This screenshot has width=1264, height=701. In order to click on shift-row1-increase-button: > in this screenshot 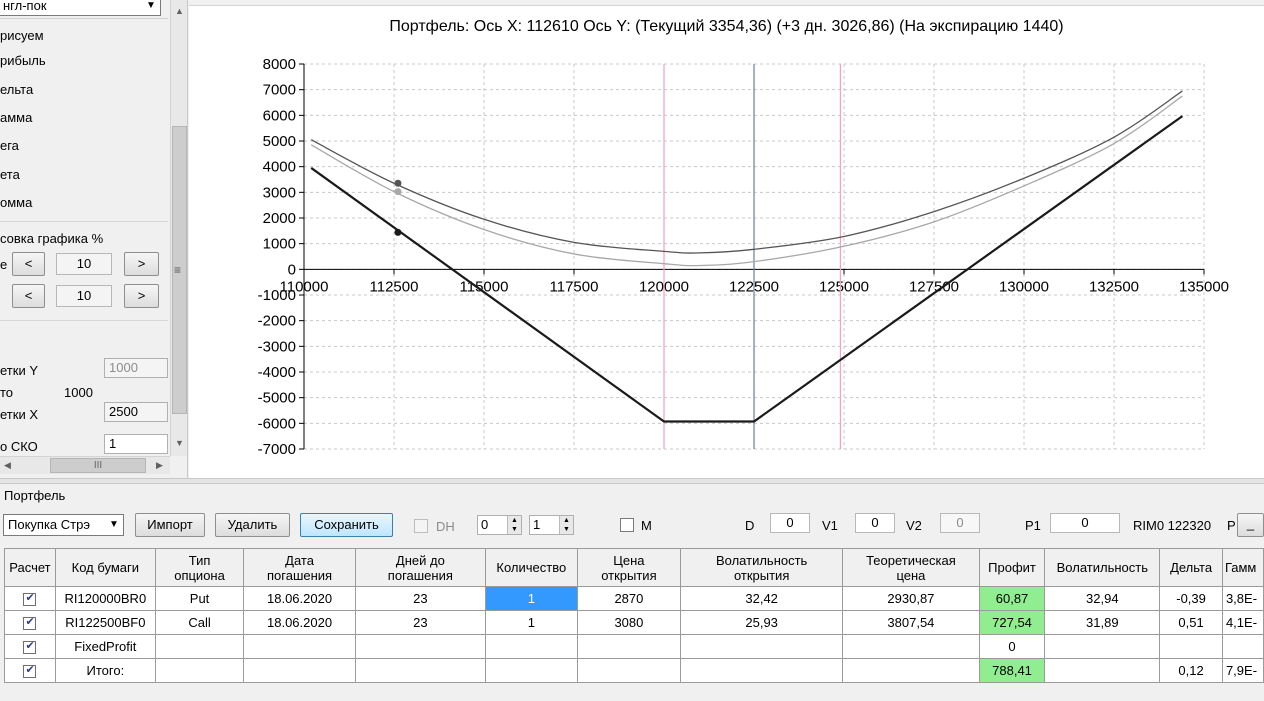, I will do `click(141, 264)`.